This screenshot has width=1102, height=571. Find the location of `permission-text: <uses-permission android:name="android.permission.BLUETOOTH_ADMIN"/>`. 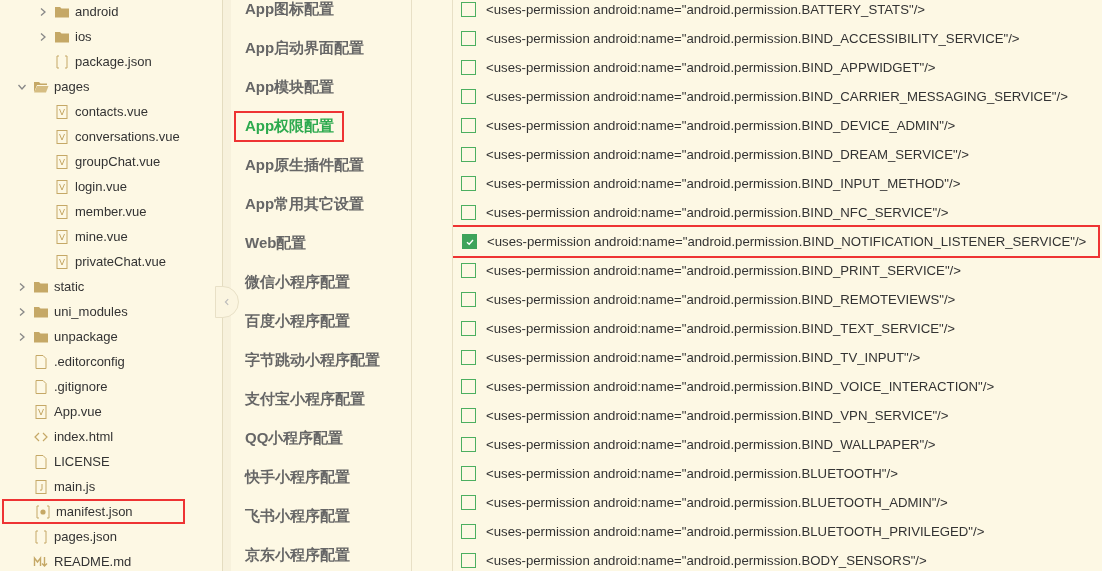

permission-text: <uses-permission android:name="android.permission.BLUETOOTH_ADMIN"/> is located at coordinates (717, 502).